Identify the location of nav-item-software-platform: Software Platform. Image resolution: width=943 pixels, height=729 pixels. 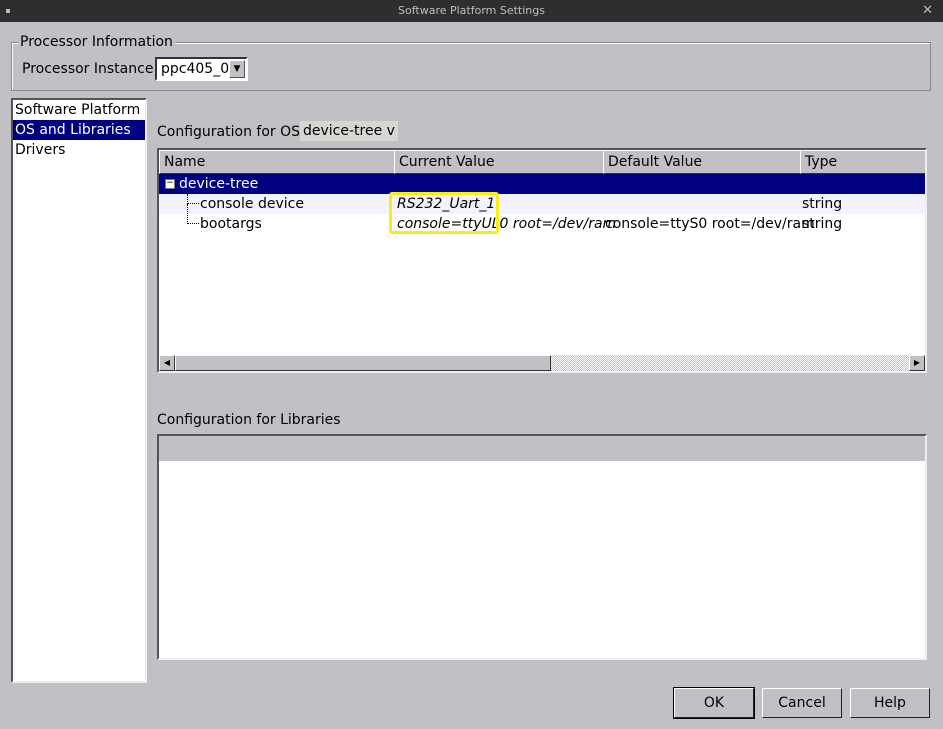
(79, 110).